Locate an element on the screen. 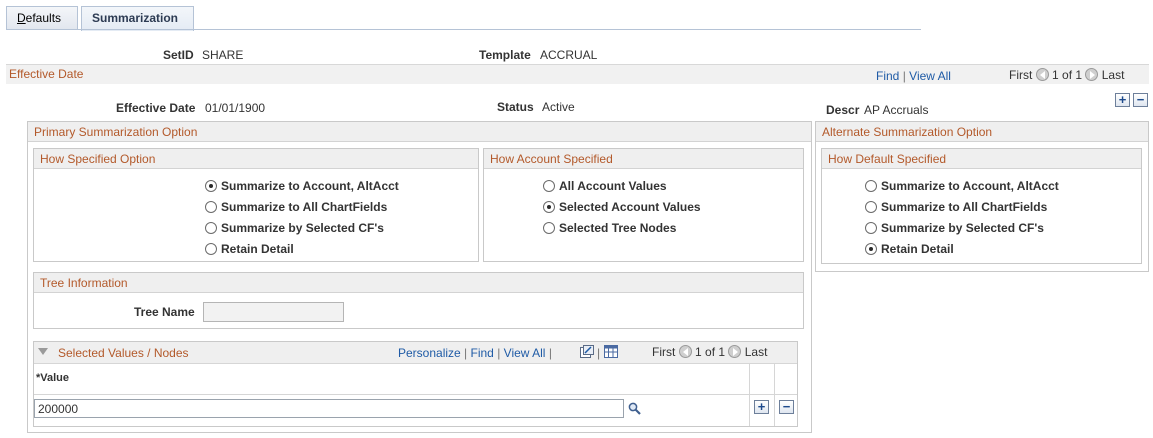 This screenshot has width=1153, height=438. effective-date-nav: Find | View All is located at coordinates (913, 76).